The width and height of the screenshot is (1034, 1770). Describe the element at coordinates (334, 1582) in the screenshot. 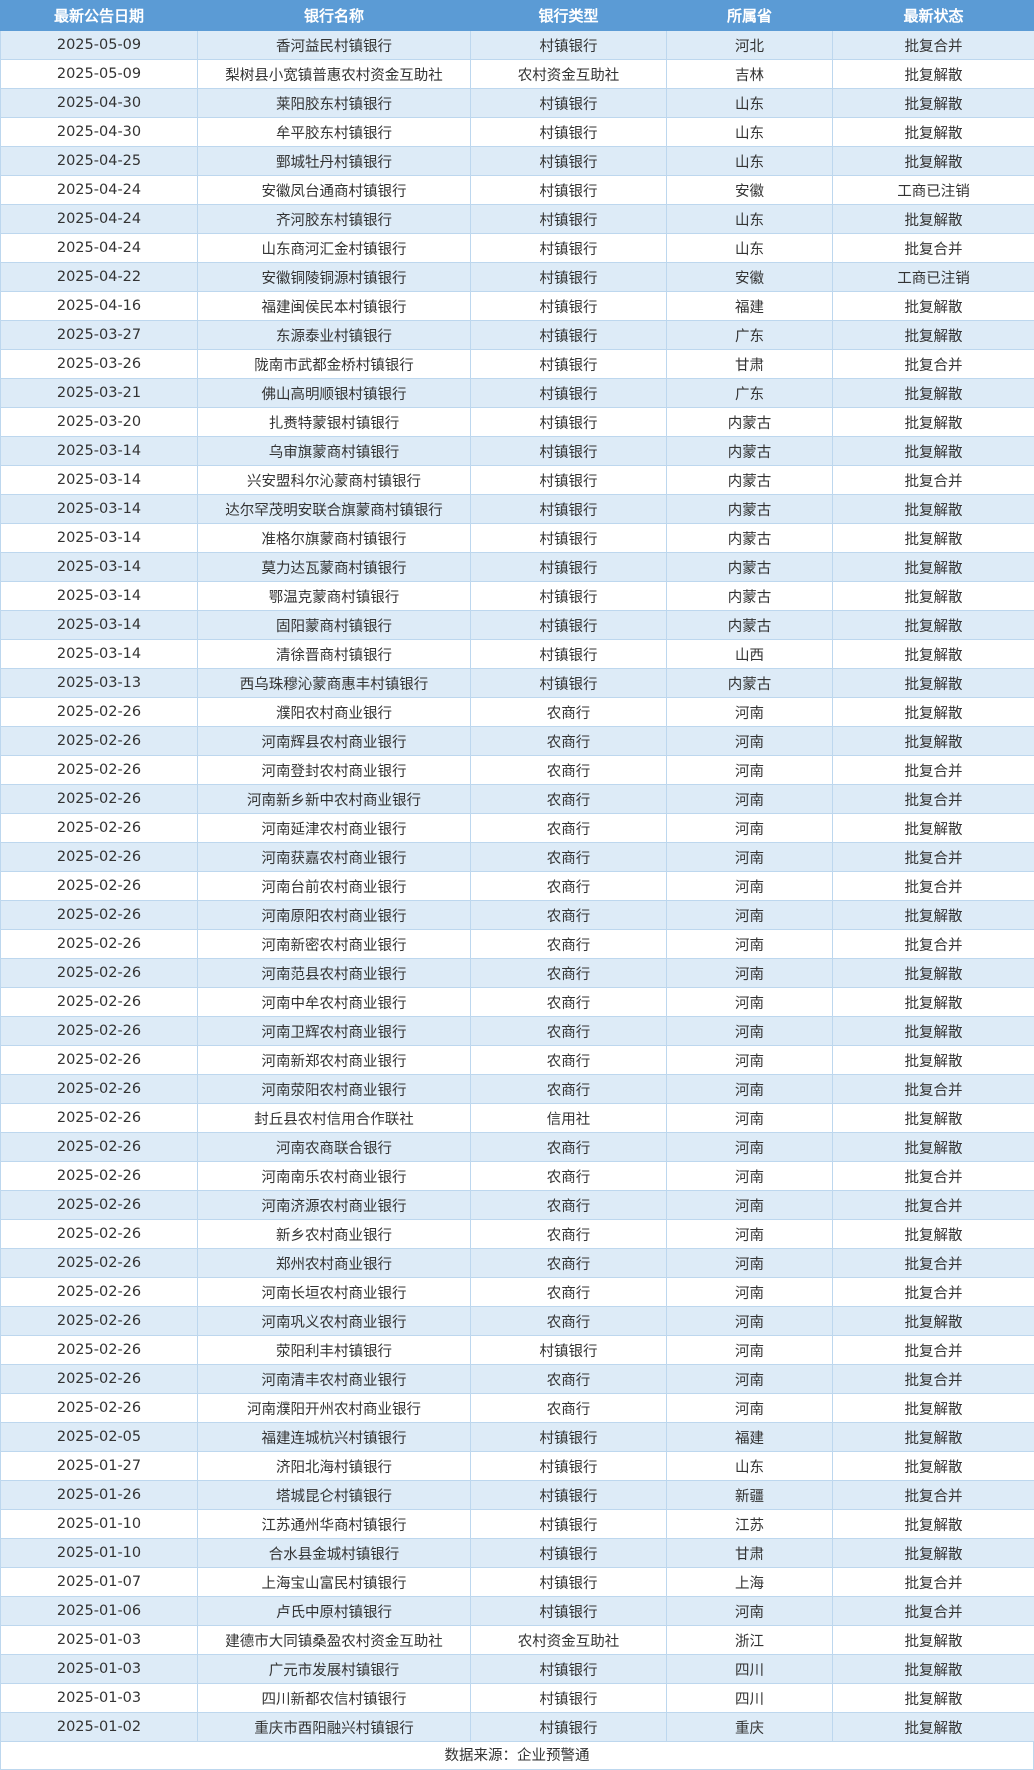

I see `cell-bank-name: 上海宝山富民村镇银行` at that location.